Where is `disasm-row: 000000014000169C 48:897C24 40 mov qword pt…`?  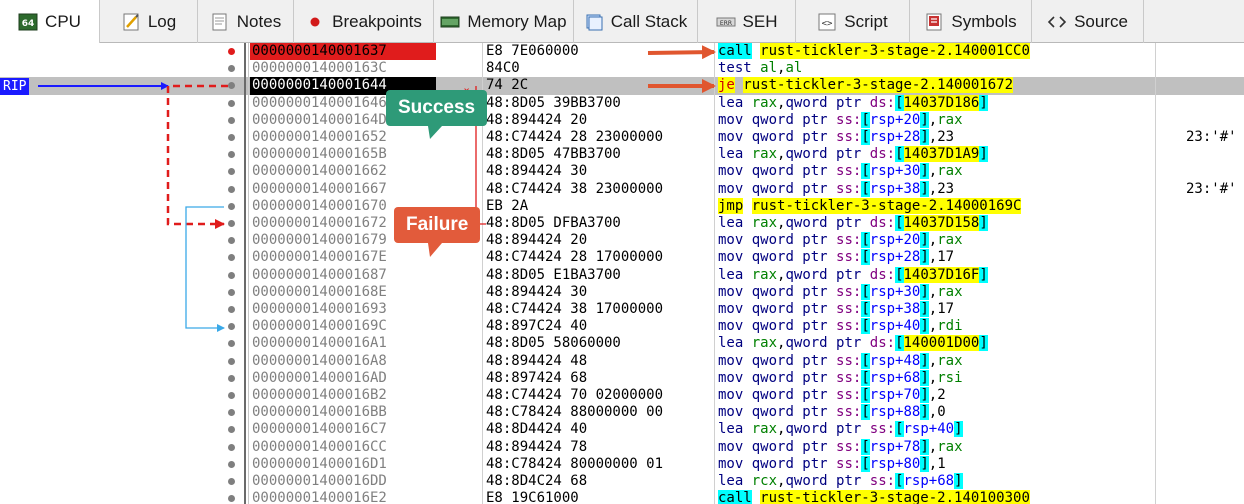 disasm-row: 000000014000169C 48:897C24 40 mov qword pt… is located at coordinates (622, 326).